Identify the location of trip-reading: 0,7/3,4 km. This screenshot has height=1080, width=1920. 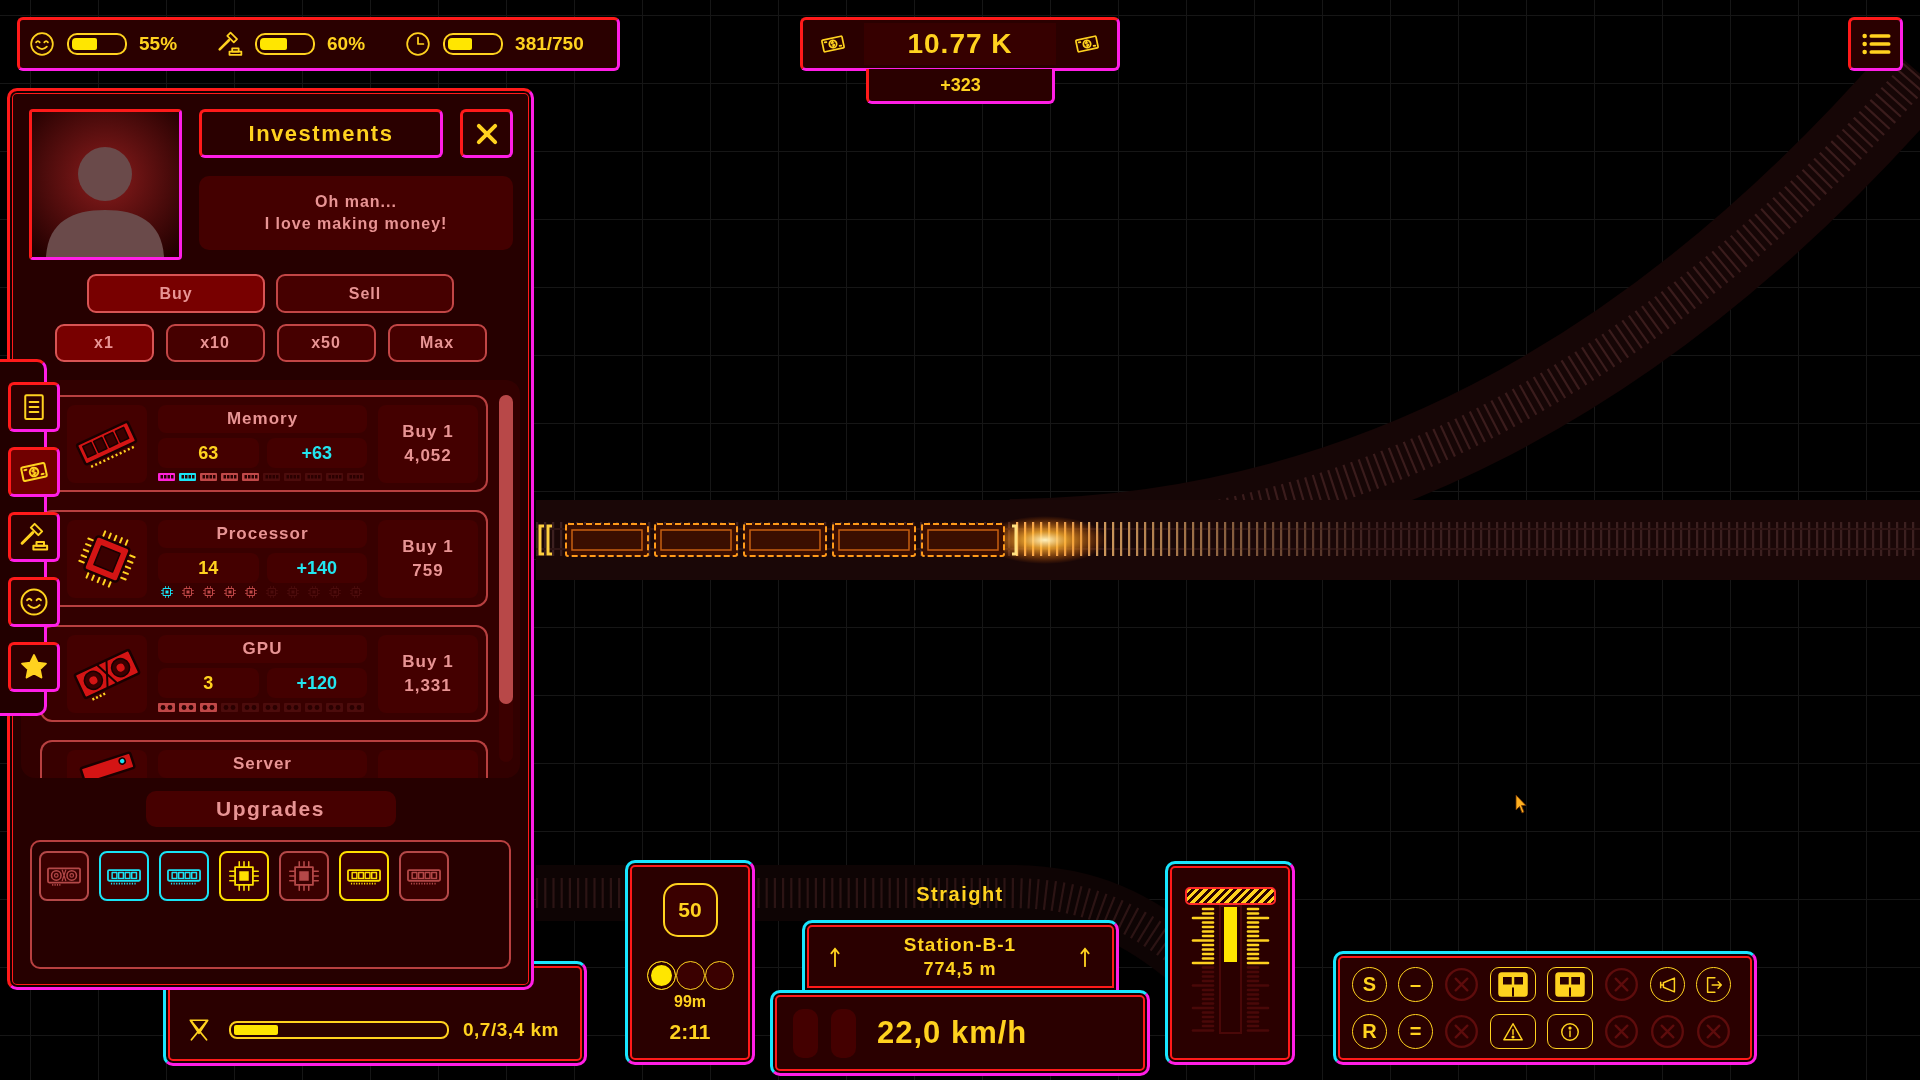
(511, 1030).